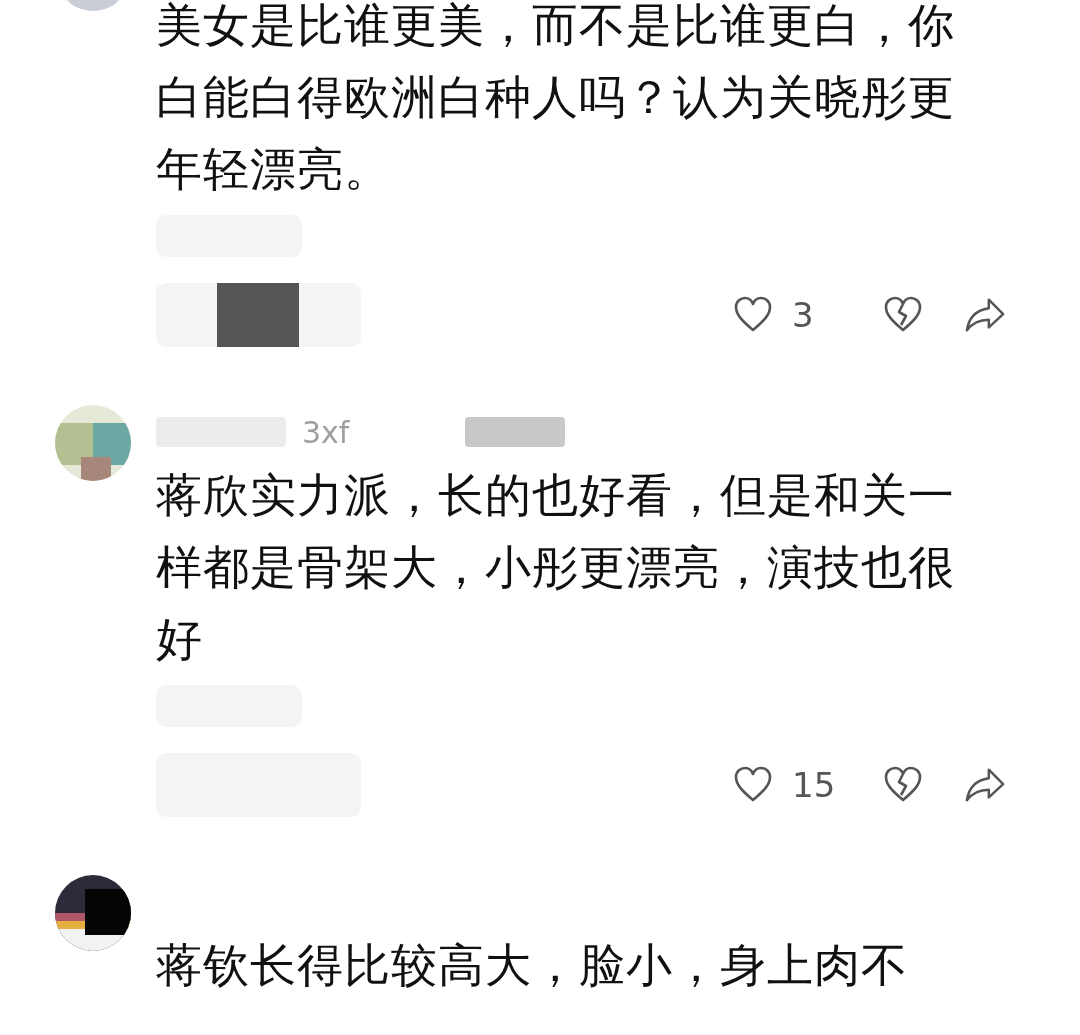 The height and width of the screenshot is (1035, 1080). Describe the element at coordinates (556, 99) in the screenshot. I see `comment-text: 美女是比谁更美，而不是比谁更白，你白能白得欧洲白种人吗？认为关晓彤更年轻漂亮。` at that location.